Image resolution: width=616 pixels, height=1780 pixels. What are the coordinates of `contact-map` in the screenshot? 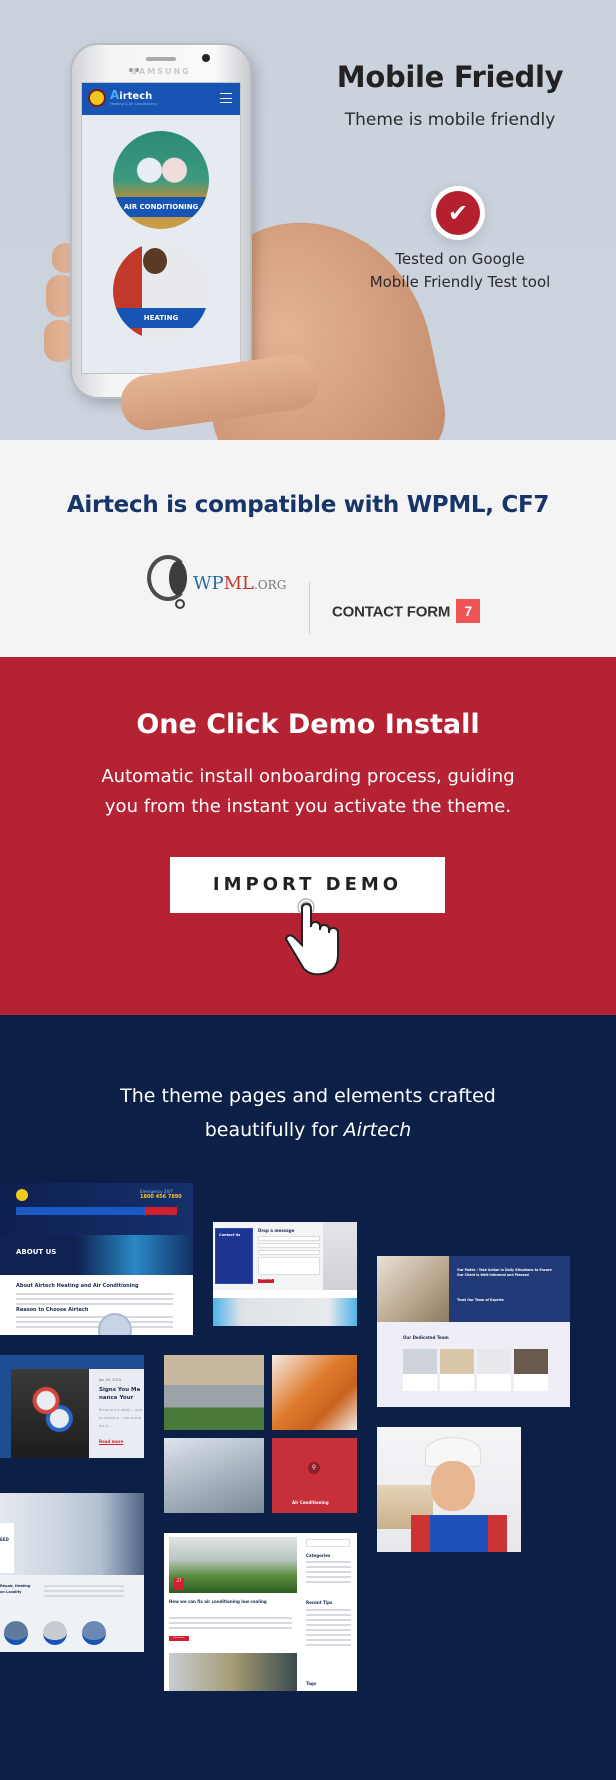 It's located at (285, 1312).